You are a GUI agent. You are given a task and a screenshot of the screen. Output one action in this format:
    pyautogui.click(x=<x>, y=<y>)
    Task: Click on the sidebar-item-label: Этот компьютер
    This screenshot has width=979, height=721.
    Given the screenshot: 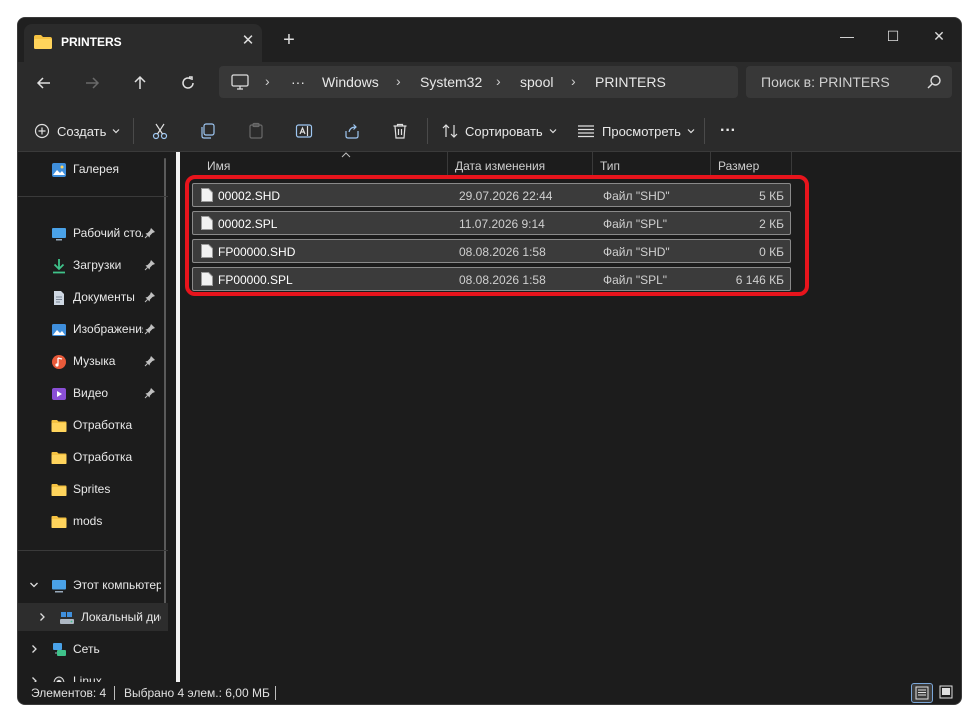 What is the action you would take?
    pyautogui.click(x=117, y=585)
    